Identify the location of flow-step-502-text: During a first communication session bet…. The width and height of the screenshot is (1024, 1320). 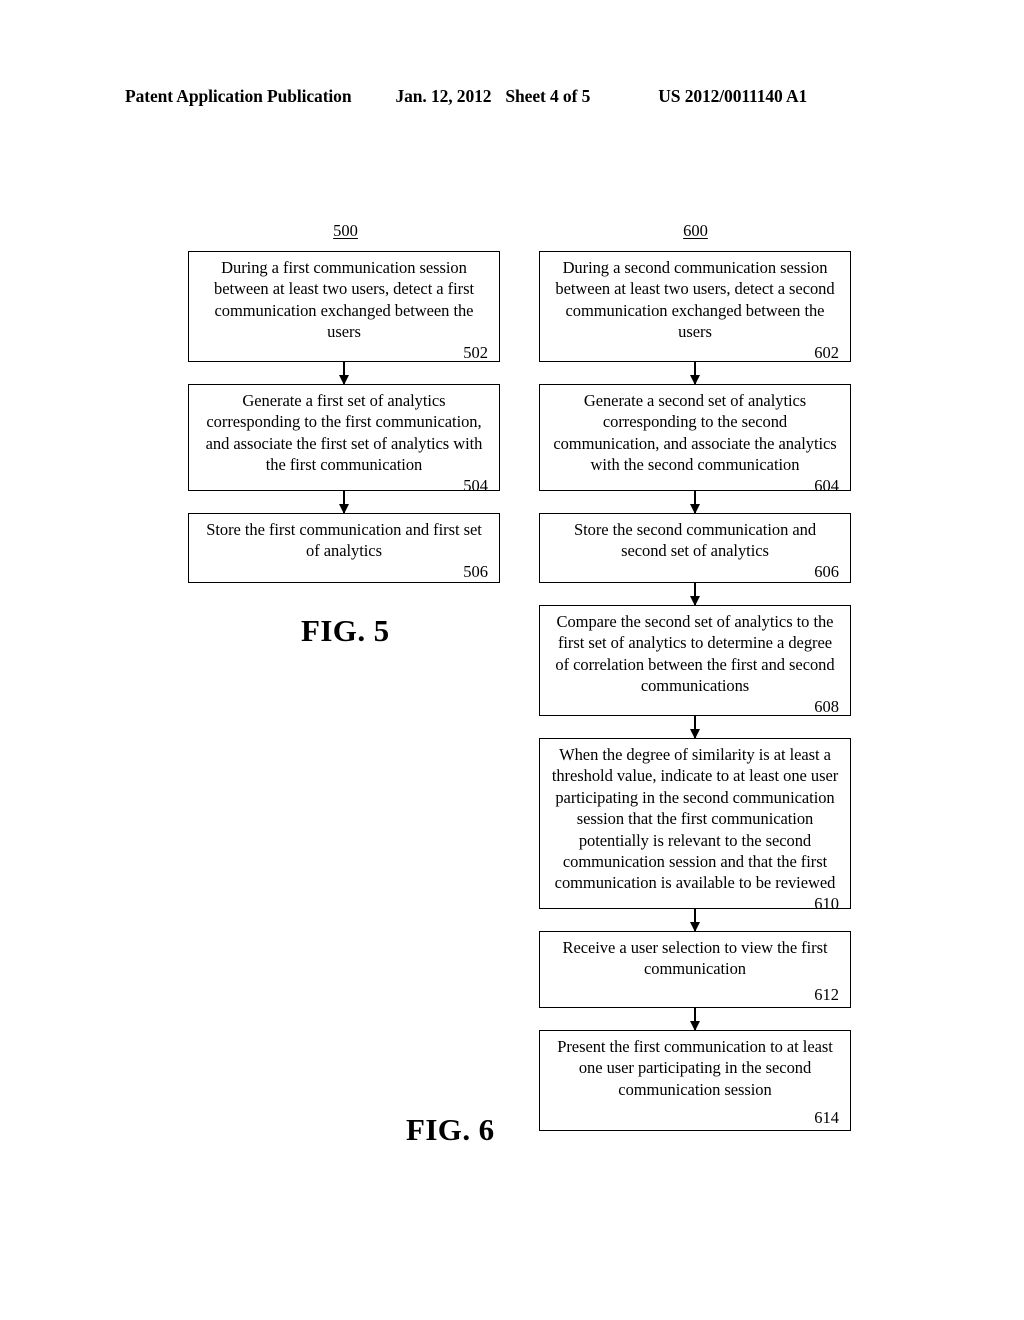
(344, 300).